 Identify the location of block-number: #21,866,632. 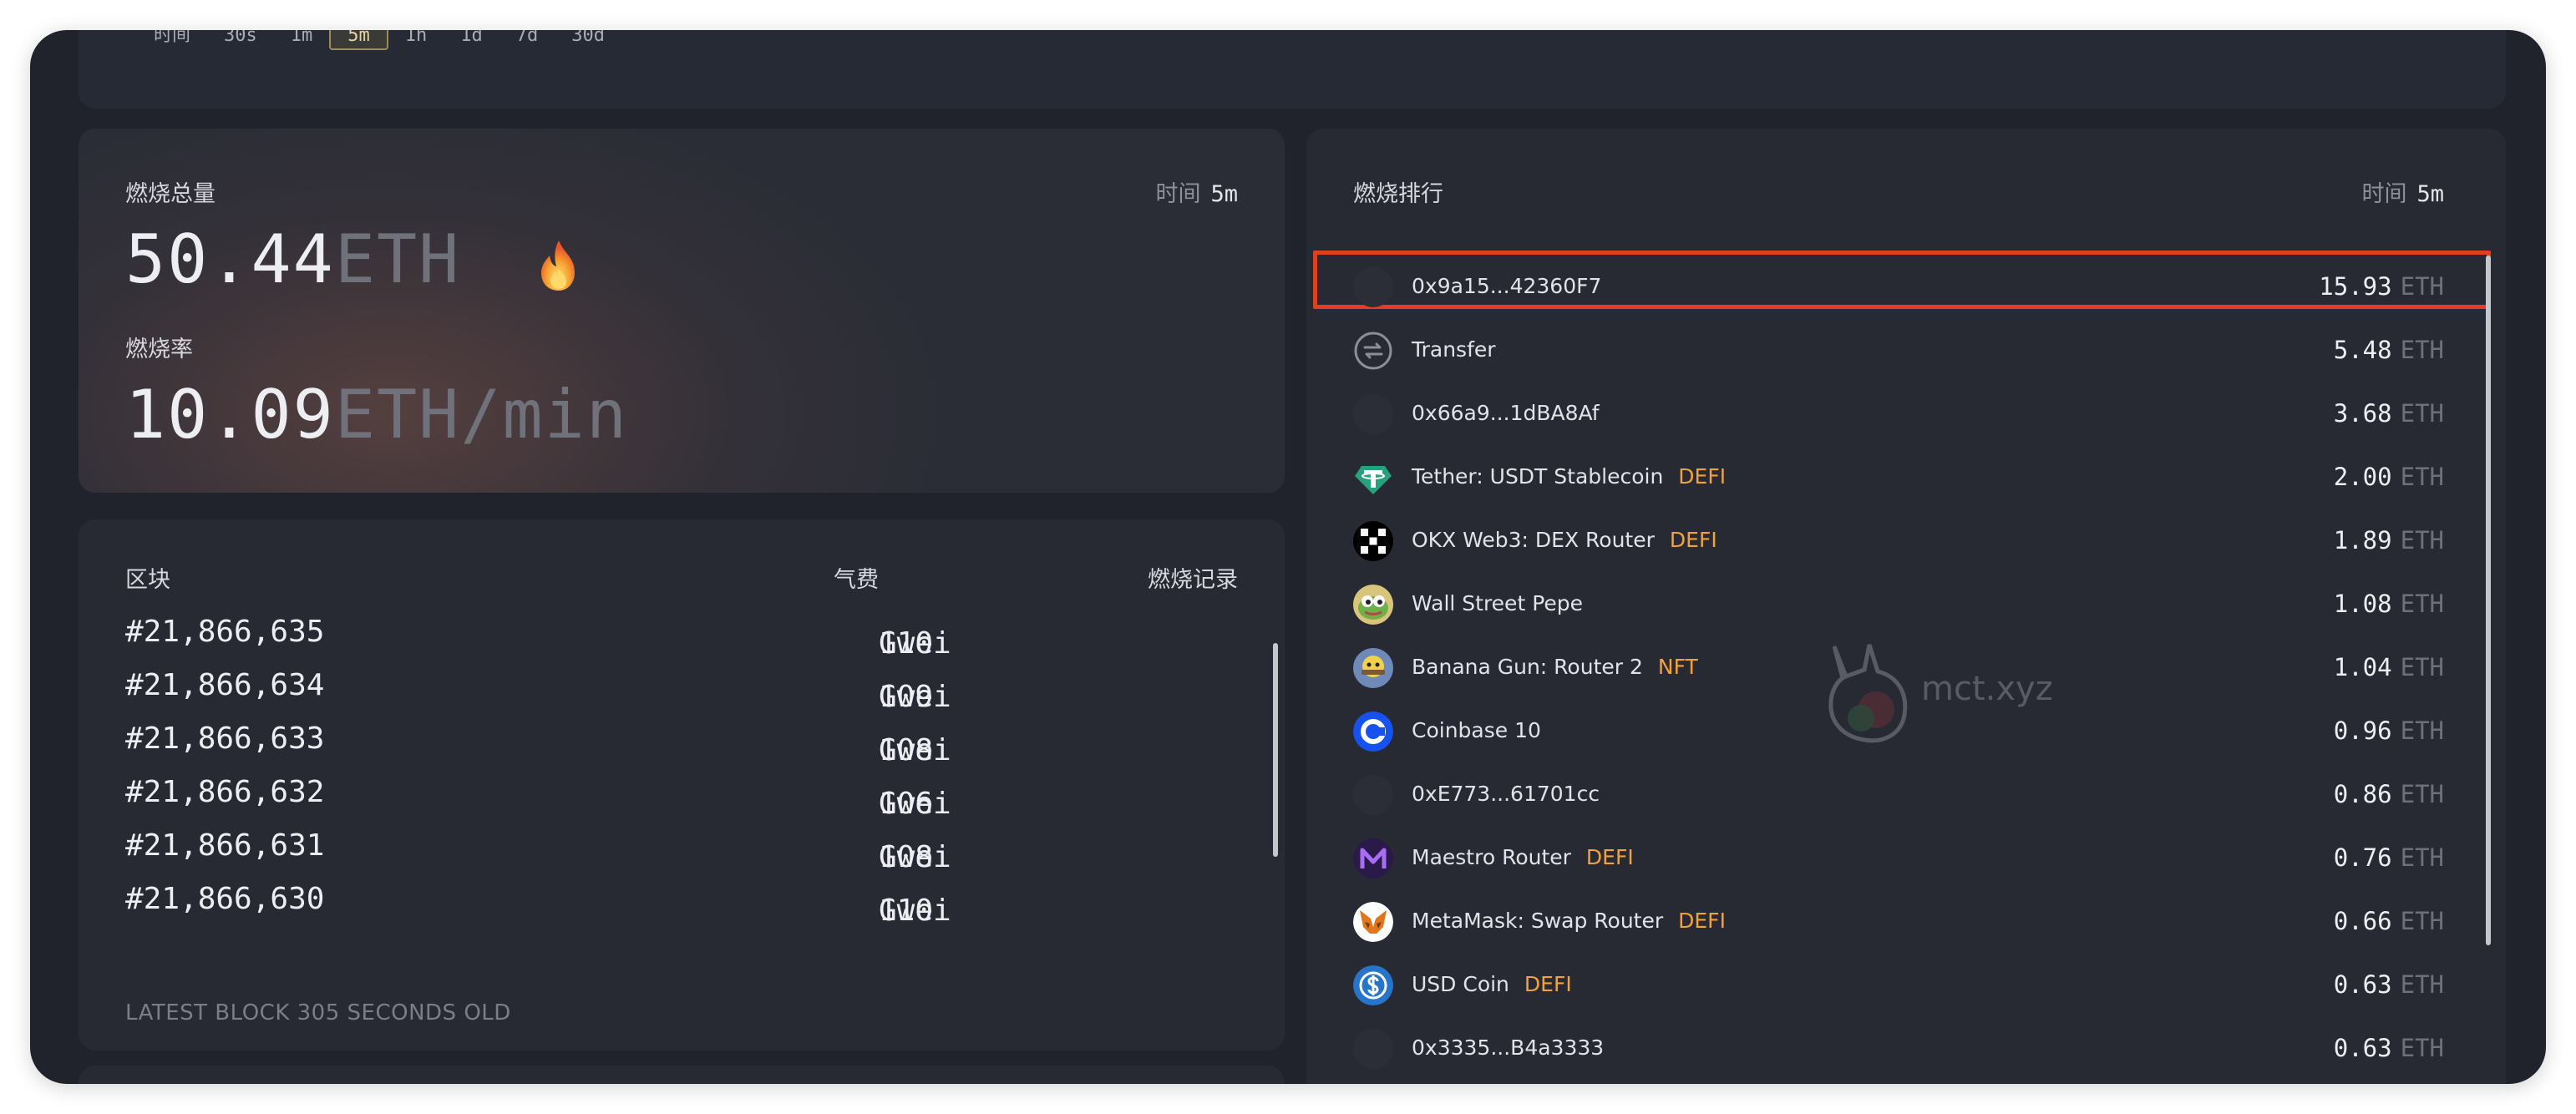
(224, 792).